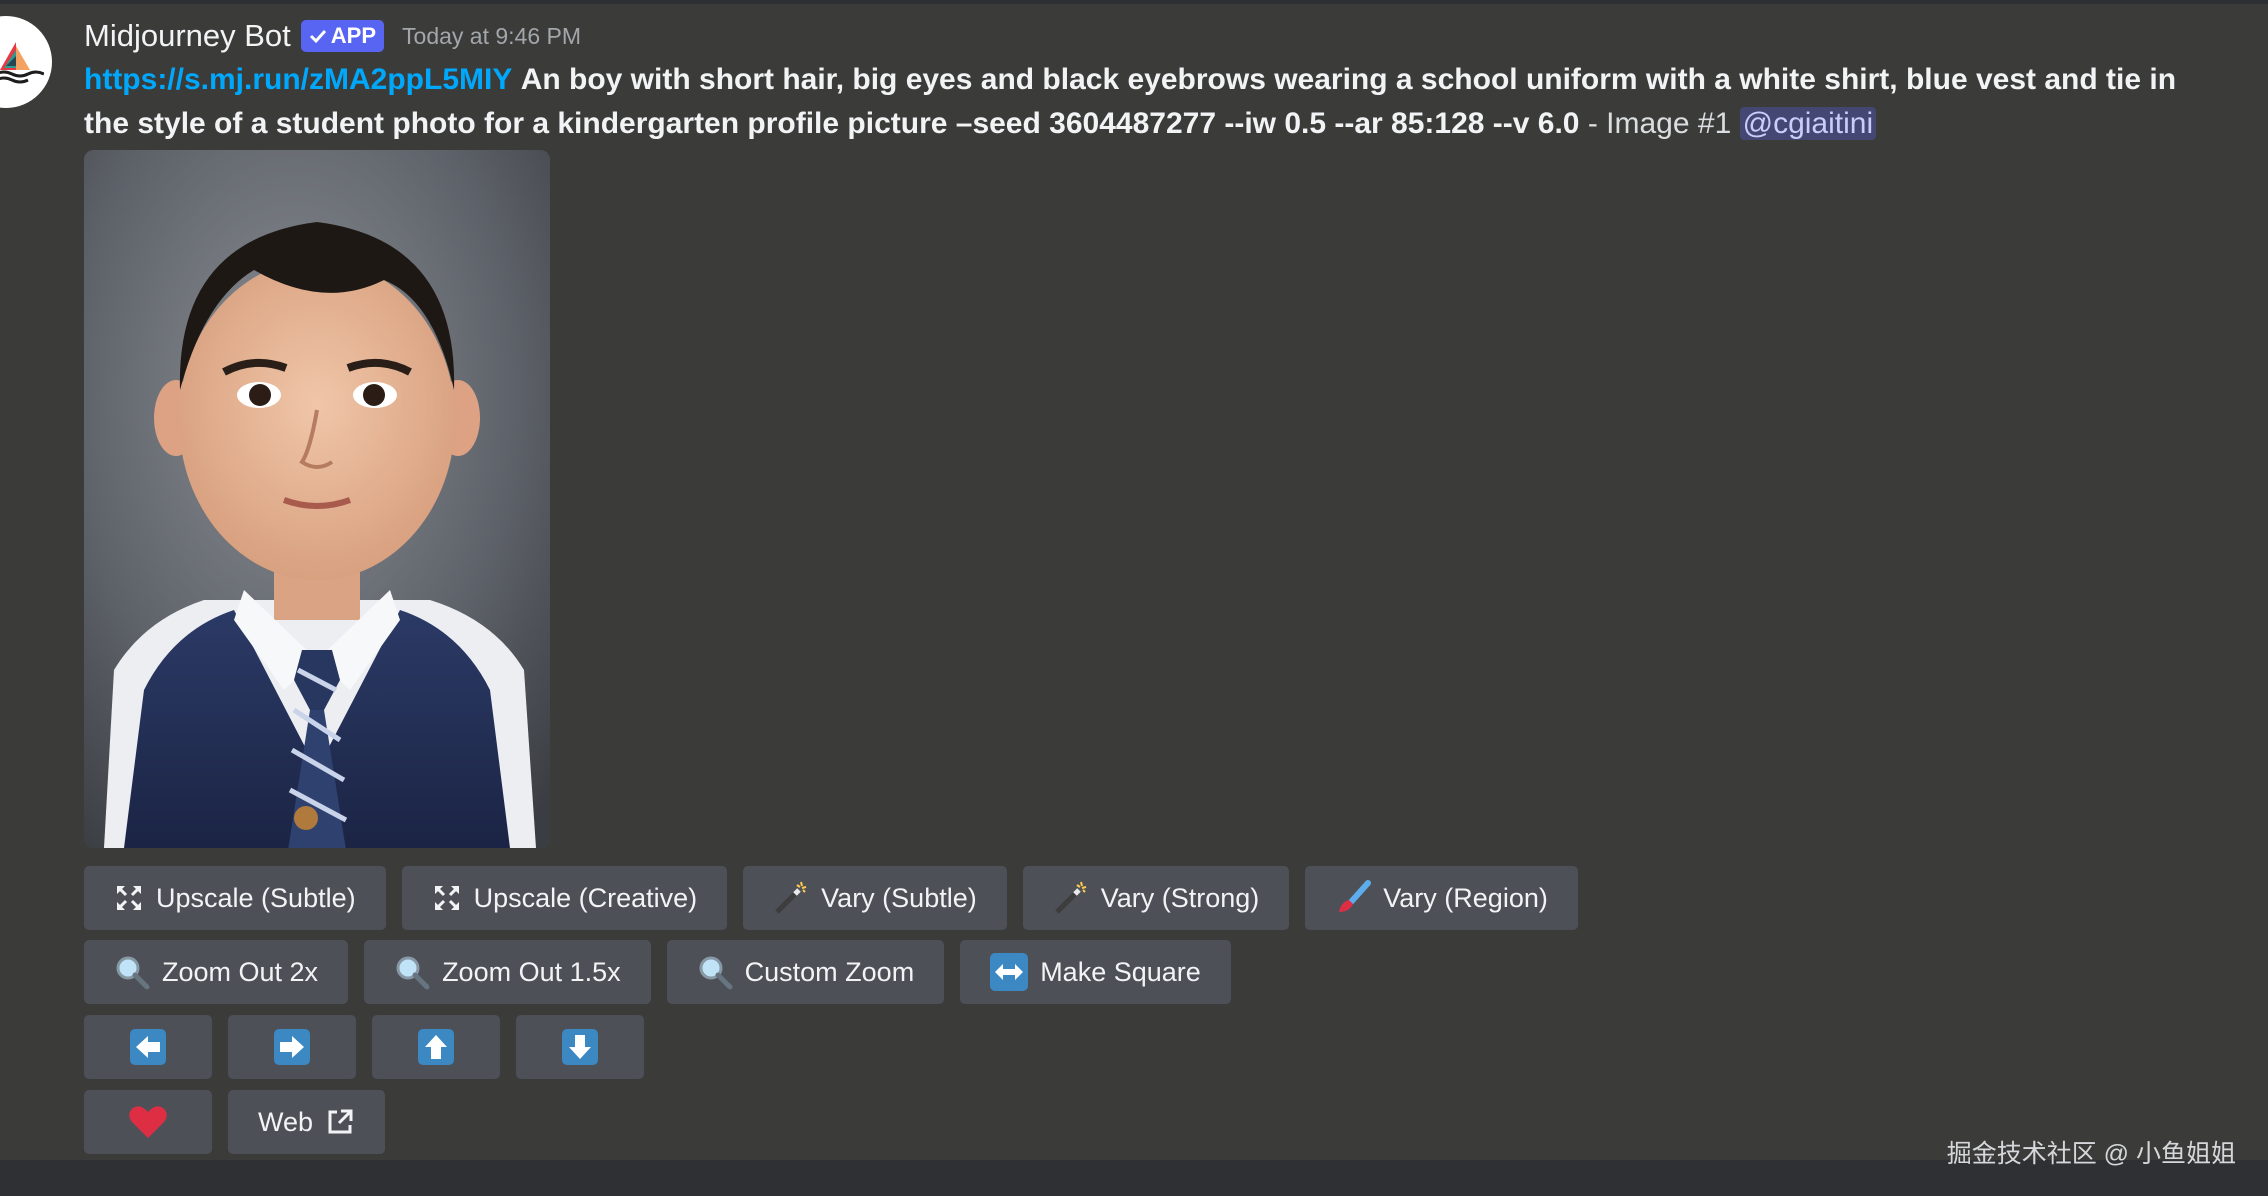 The image size is (2268, 1196). I want to click on arrow-down-icon, so click(580, 1047).